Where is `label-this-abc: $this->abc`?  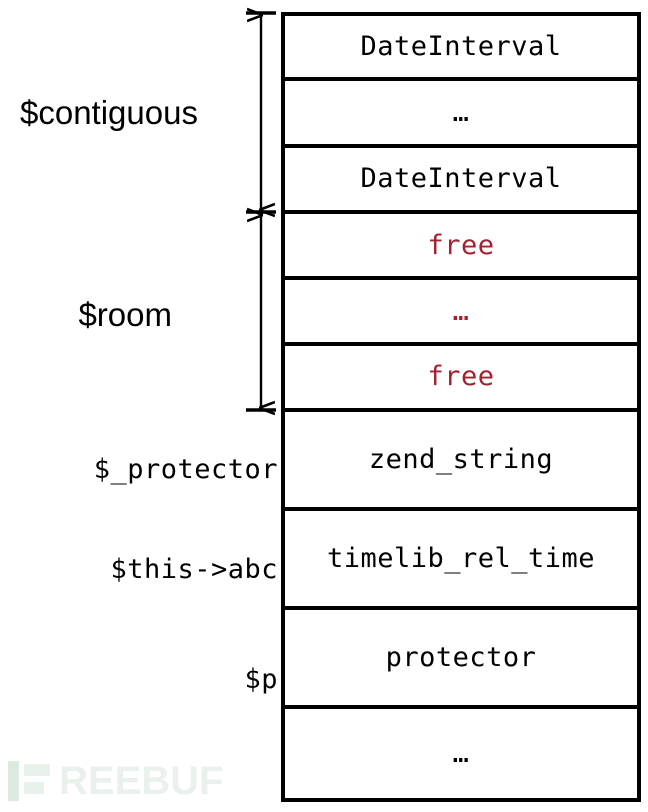
label-this-abc: $this->abc is located at coordinates (194, 569).